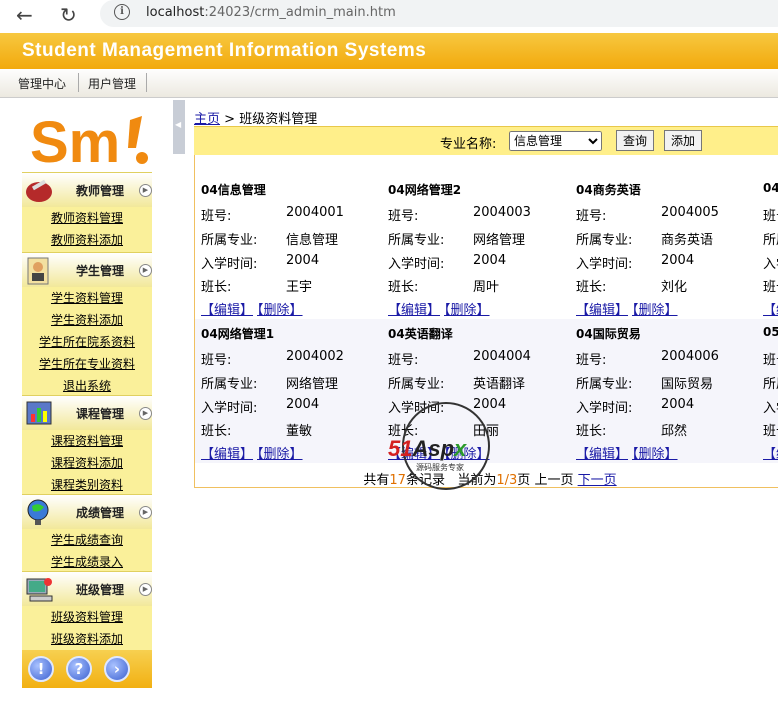 This screenshot has height=716, width=778. I want to click on help-icon: ?, so click(79, 669).